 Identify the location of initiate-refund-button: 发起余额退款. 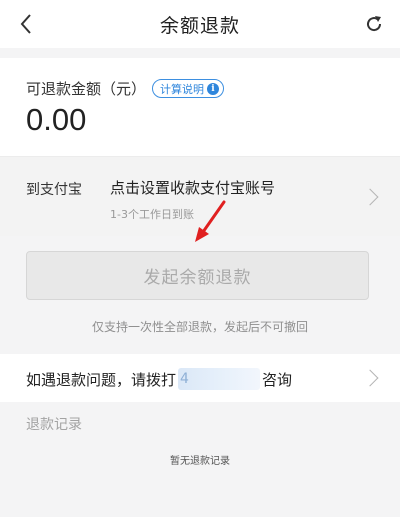
(197, 275).